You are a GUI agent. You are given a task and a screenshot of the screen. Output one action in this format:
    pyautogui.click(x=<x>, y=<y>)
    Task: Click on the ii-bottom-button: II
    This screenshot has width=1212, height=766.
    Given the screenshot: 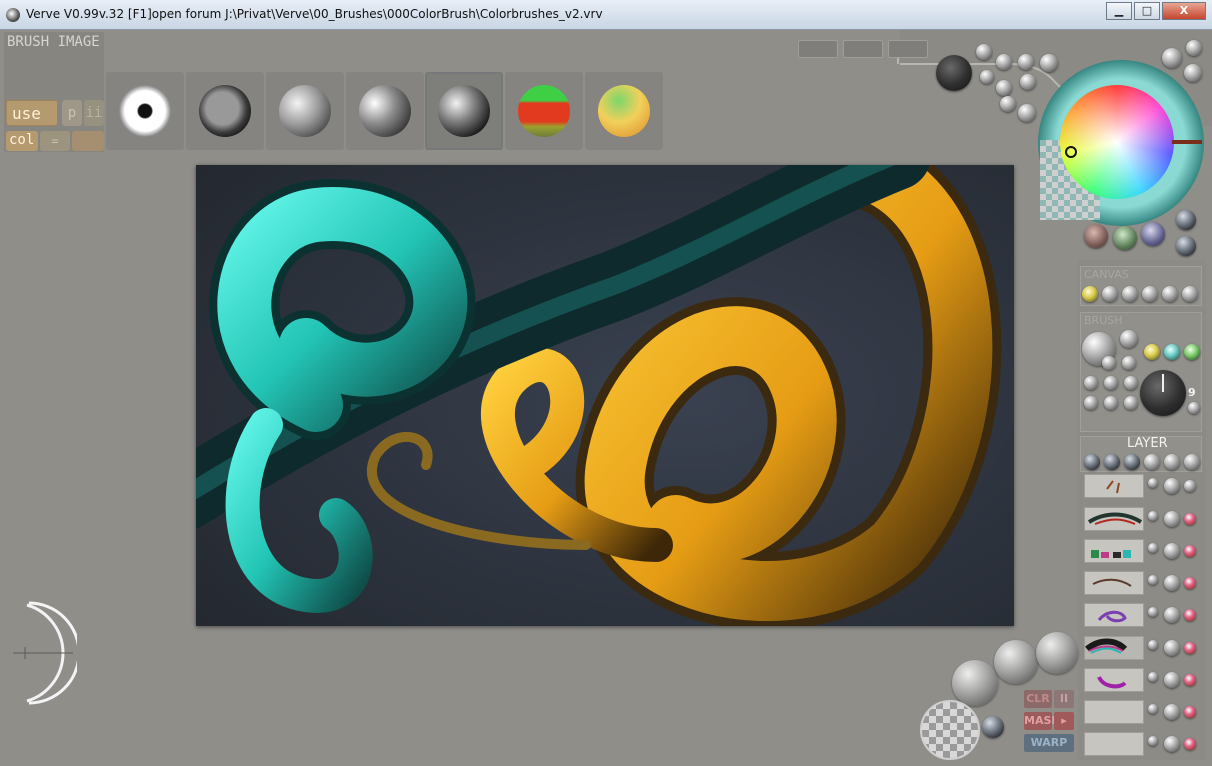 What is the action you would take?
    pyautogui.click(x=1064, y=699)
    